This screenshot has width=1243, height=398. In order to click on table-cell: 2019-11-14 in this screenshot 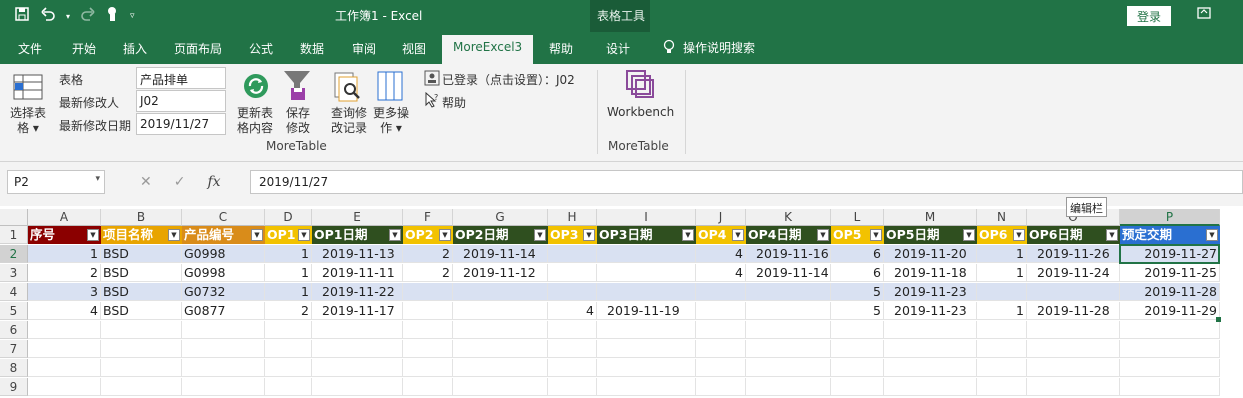, I will do `click(788, 273)`.